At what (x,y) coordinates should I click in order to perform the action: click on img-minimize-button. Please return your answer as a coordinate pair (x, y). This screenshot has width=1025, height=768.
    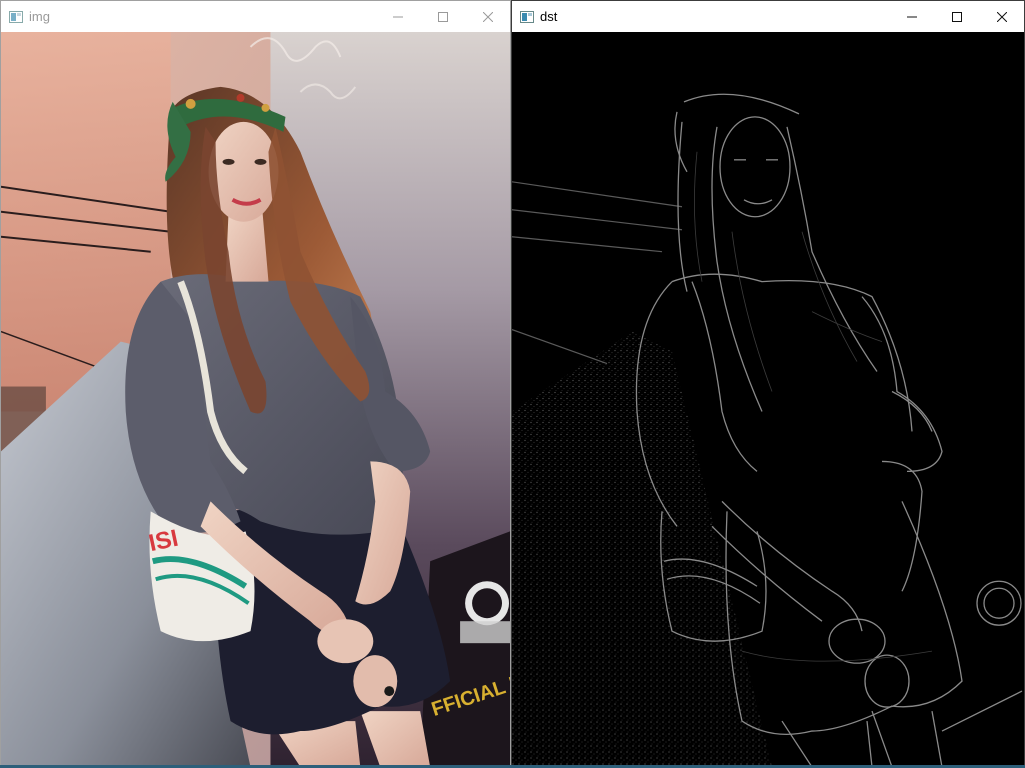
    Looking at the image, I should click on (397, 16).